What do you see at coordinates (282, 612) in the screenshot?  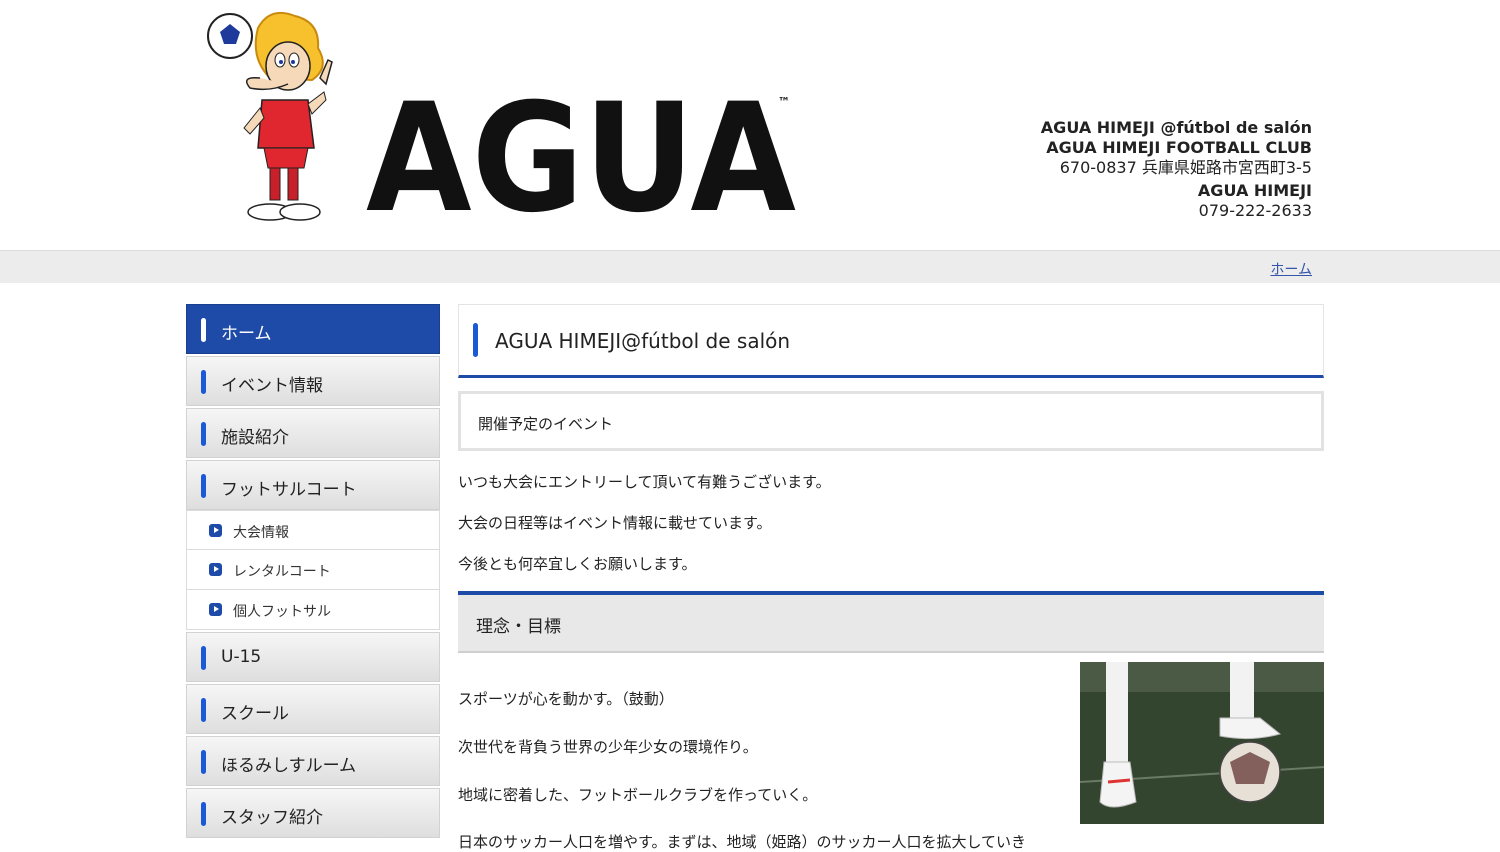 I see `sidebar-subitem-label: 個人フットサル` at bounding box center [282, 612].